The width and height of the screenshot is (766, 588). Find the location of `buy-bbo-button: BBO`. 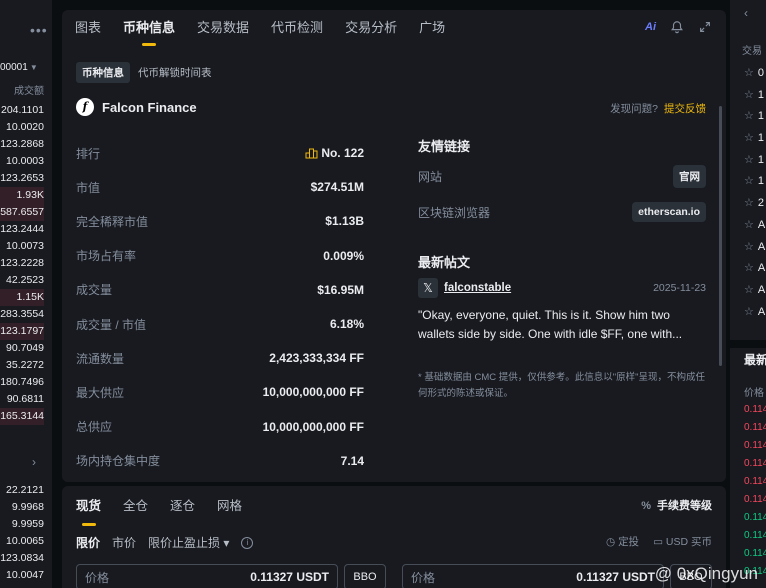

buy-bbo-button: BBO is located at coordinates (365, 576).